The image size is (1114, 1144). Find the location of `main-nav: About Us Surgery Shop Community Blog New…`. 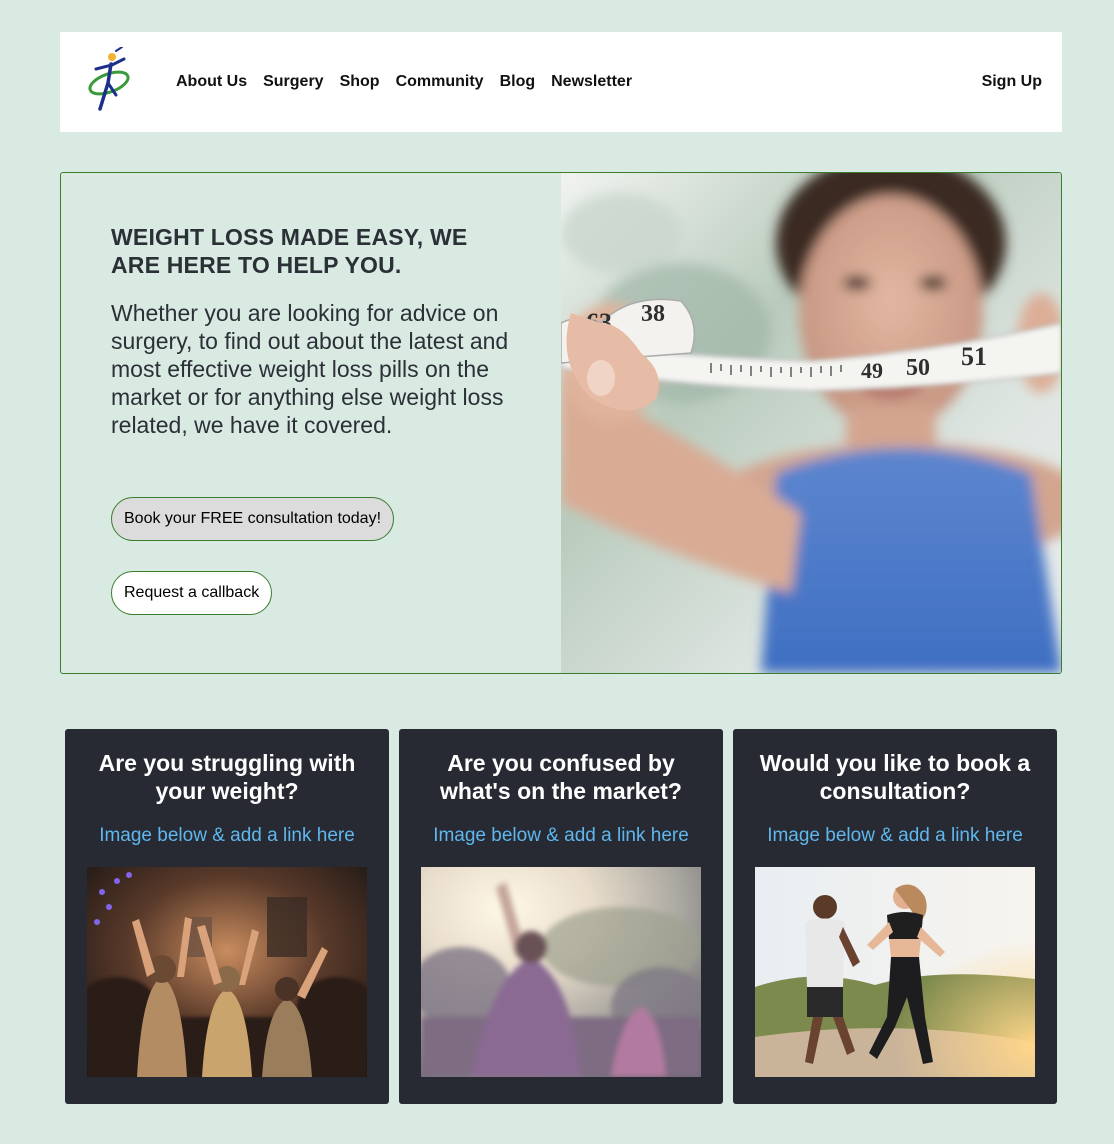

main-nav: About Us Surgery Shop Community Blog New… is located at coordinates (404, 82).